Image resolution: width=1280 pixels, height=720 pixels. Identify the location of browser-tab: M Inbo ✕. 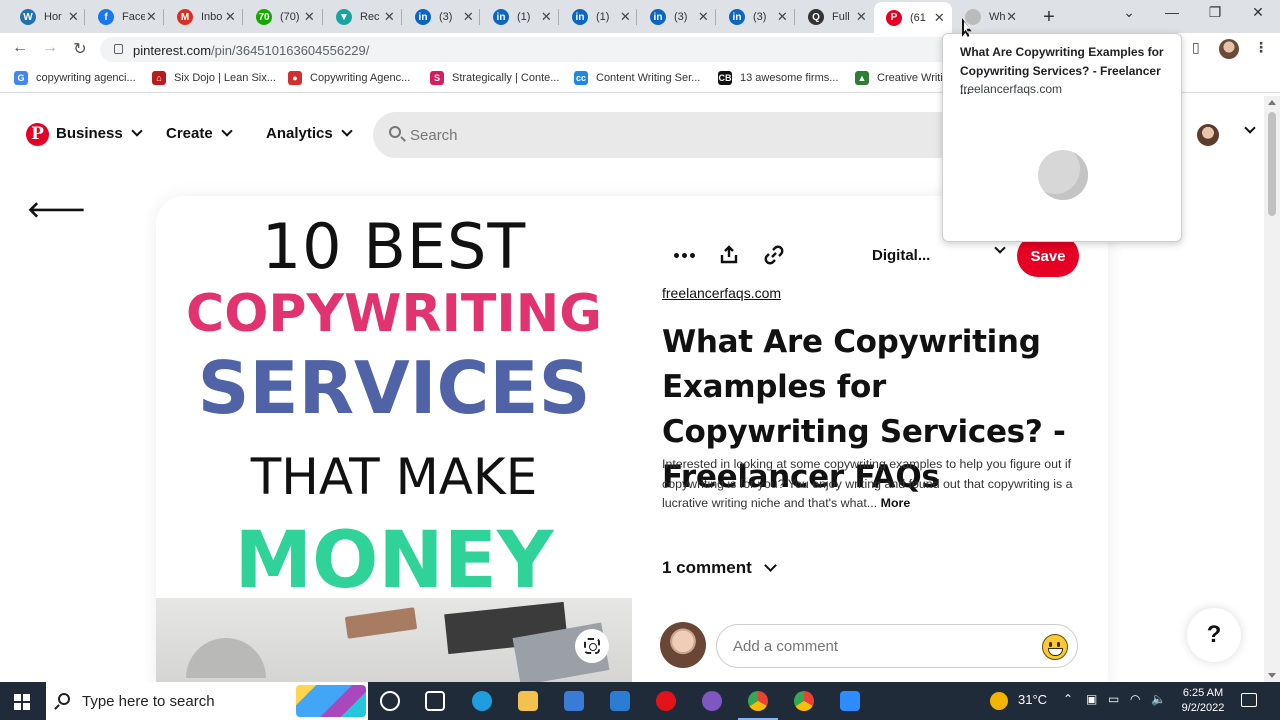
(204, 17).